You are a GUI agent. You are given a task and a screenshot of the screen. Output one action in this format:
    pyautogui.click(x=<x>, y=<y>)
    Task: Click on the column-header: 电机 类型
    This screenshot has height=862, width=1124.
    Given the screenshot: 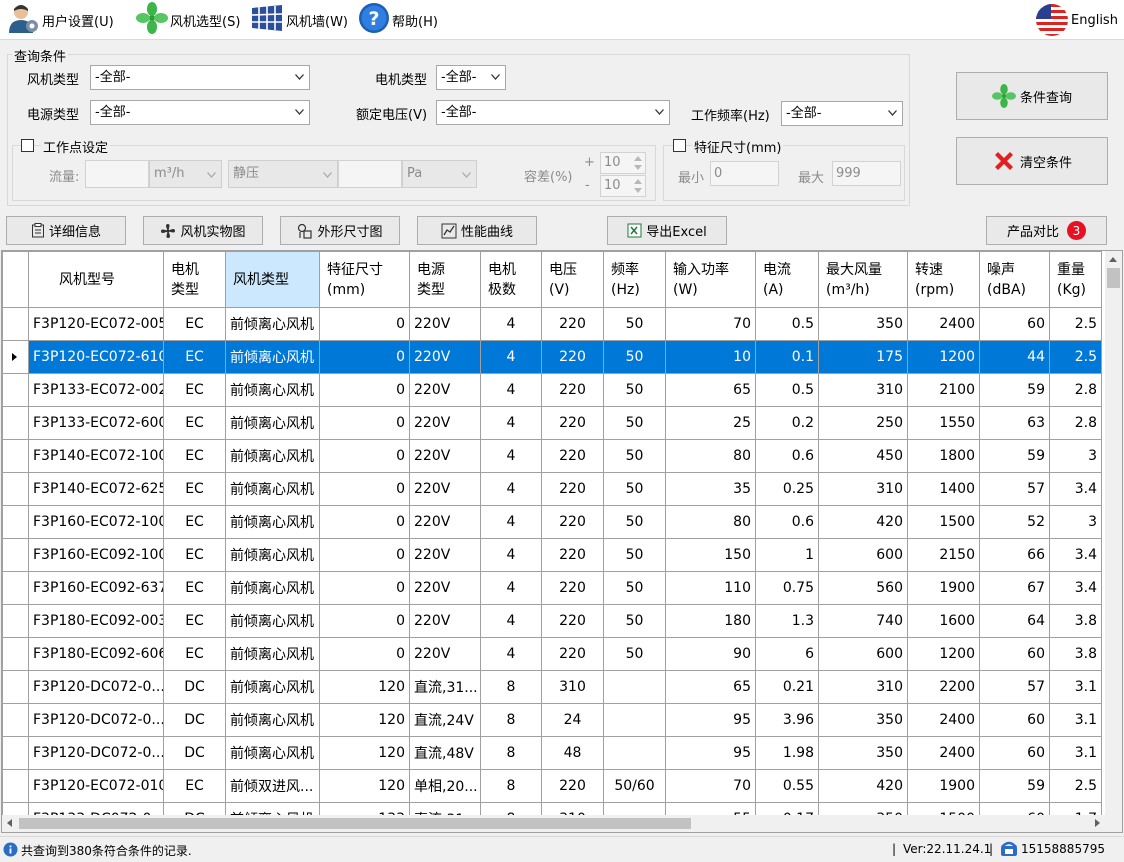 What is the action you would take?
    pyautogui.click(x=194, y=279)
    